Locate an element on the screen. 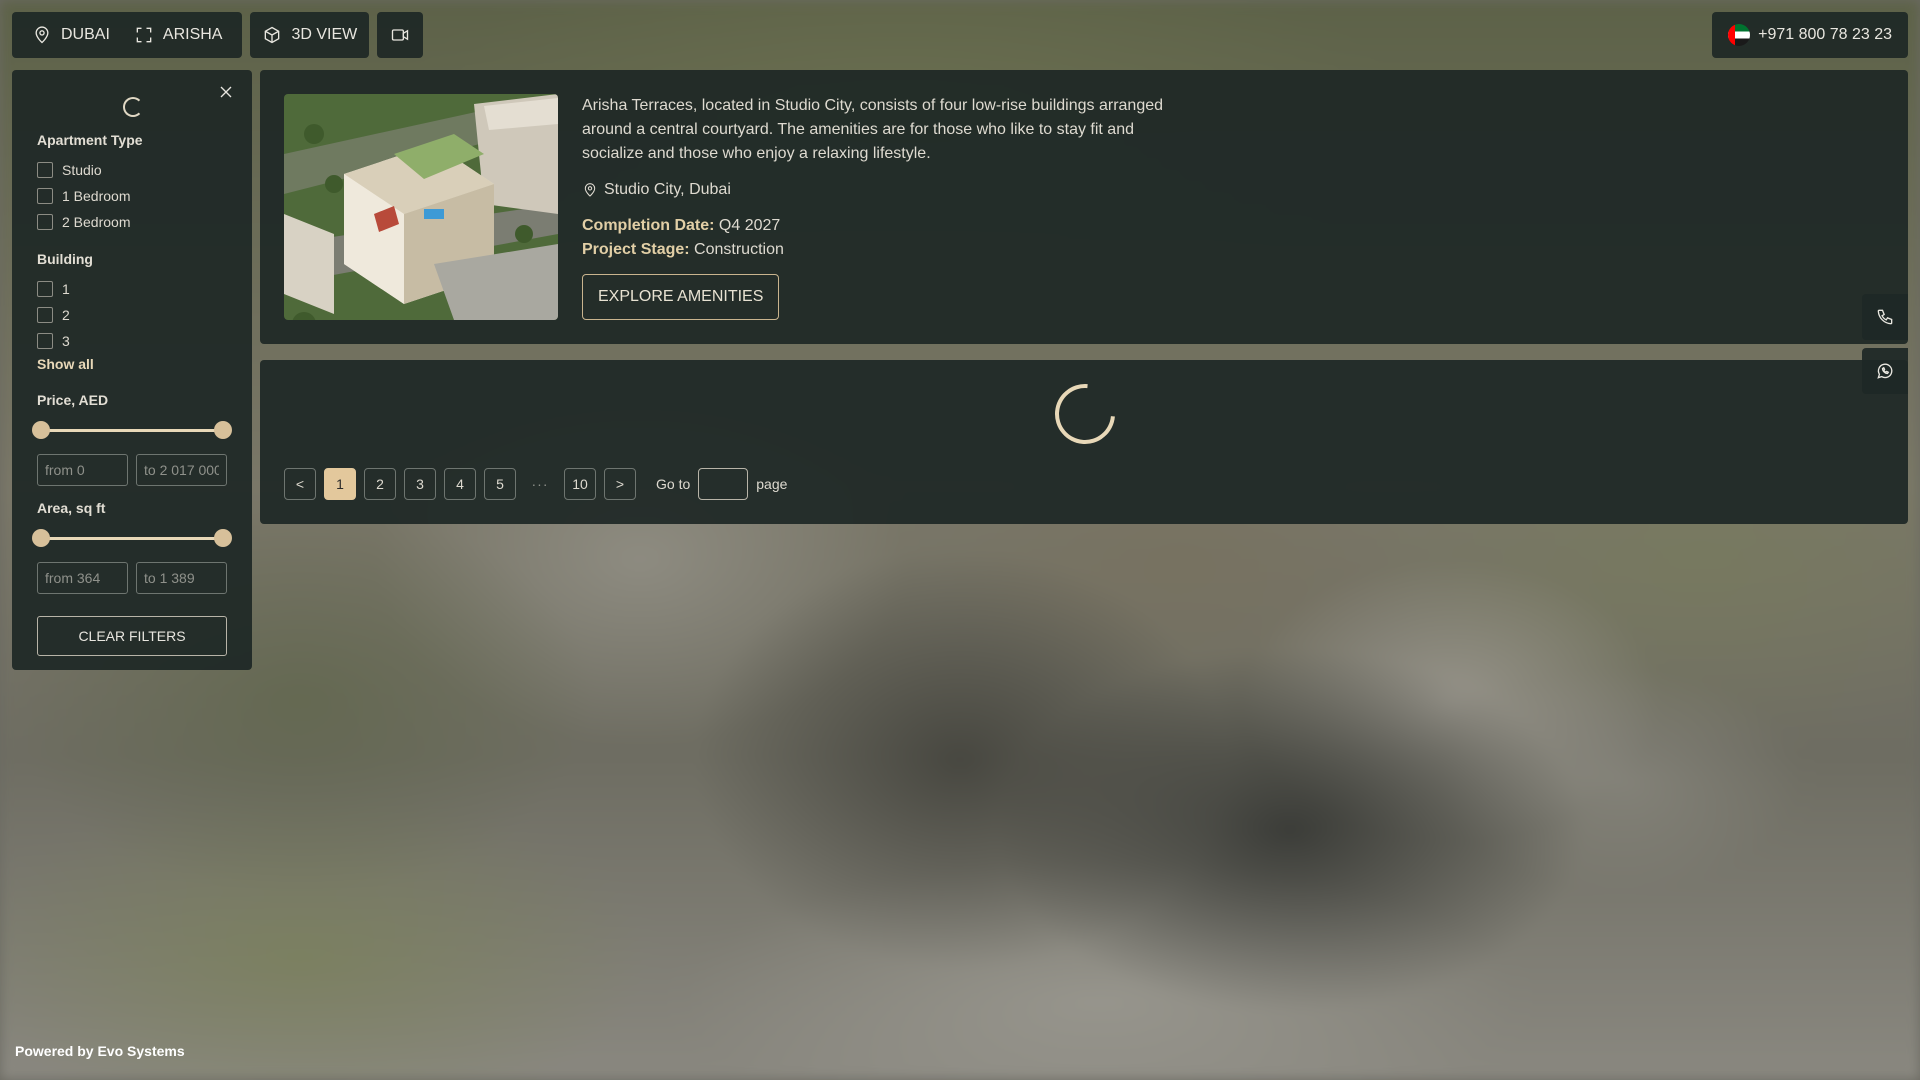  option-label: Studio is located at coordinates (82, 170).